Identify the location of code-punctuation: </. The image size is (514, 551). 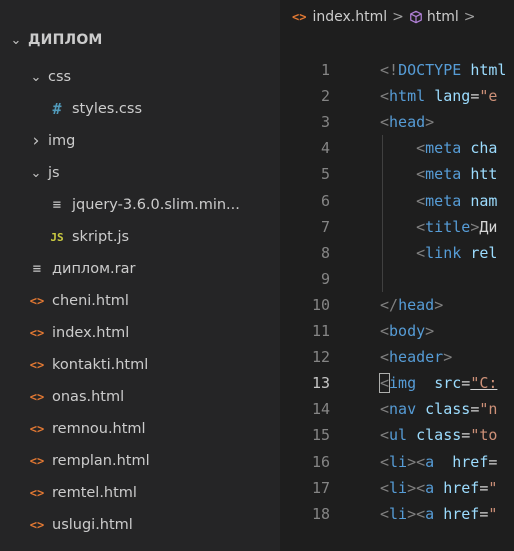
(389, 304).